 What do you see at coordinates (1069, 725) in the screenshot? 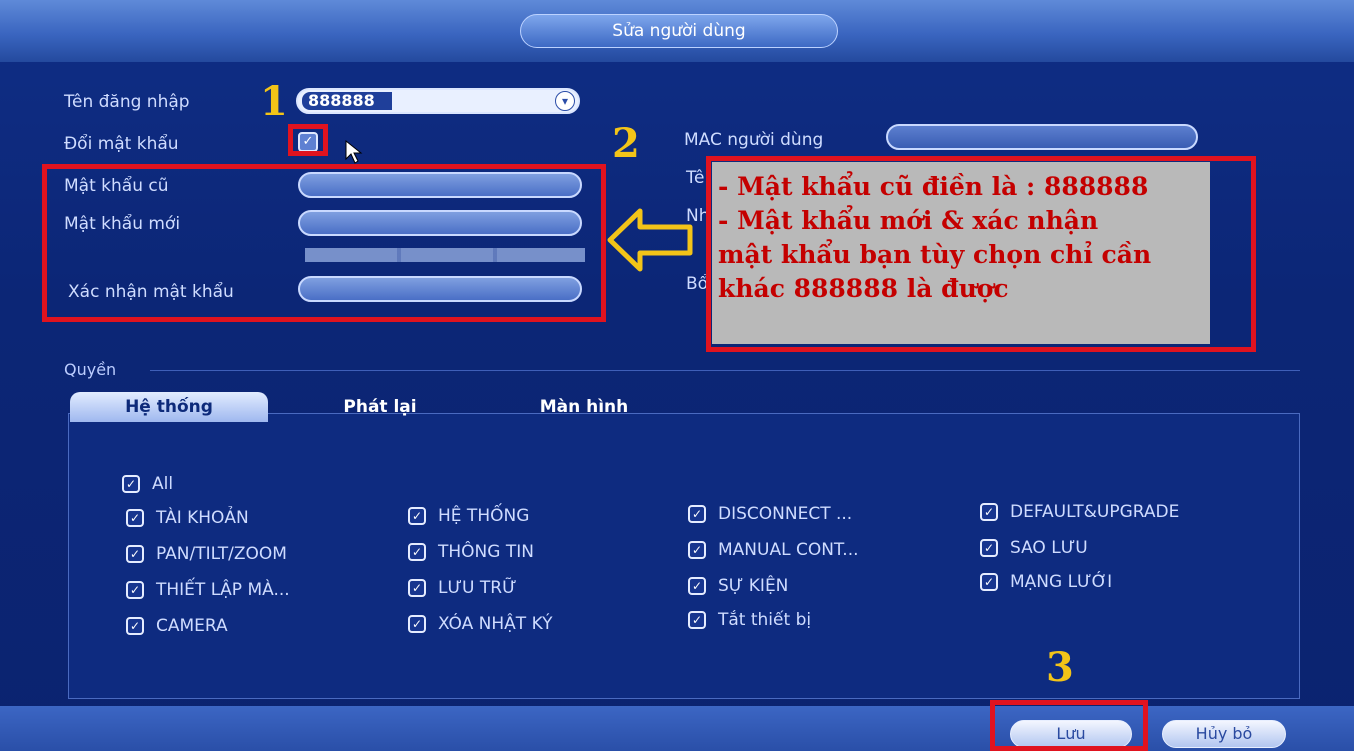
I see `highlight-save-button` at bounding box center [1069, 725].